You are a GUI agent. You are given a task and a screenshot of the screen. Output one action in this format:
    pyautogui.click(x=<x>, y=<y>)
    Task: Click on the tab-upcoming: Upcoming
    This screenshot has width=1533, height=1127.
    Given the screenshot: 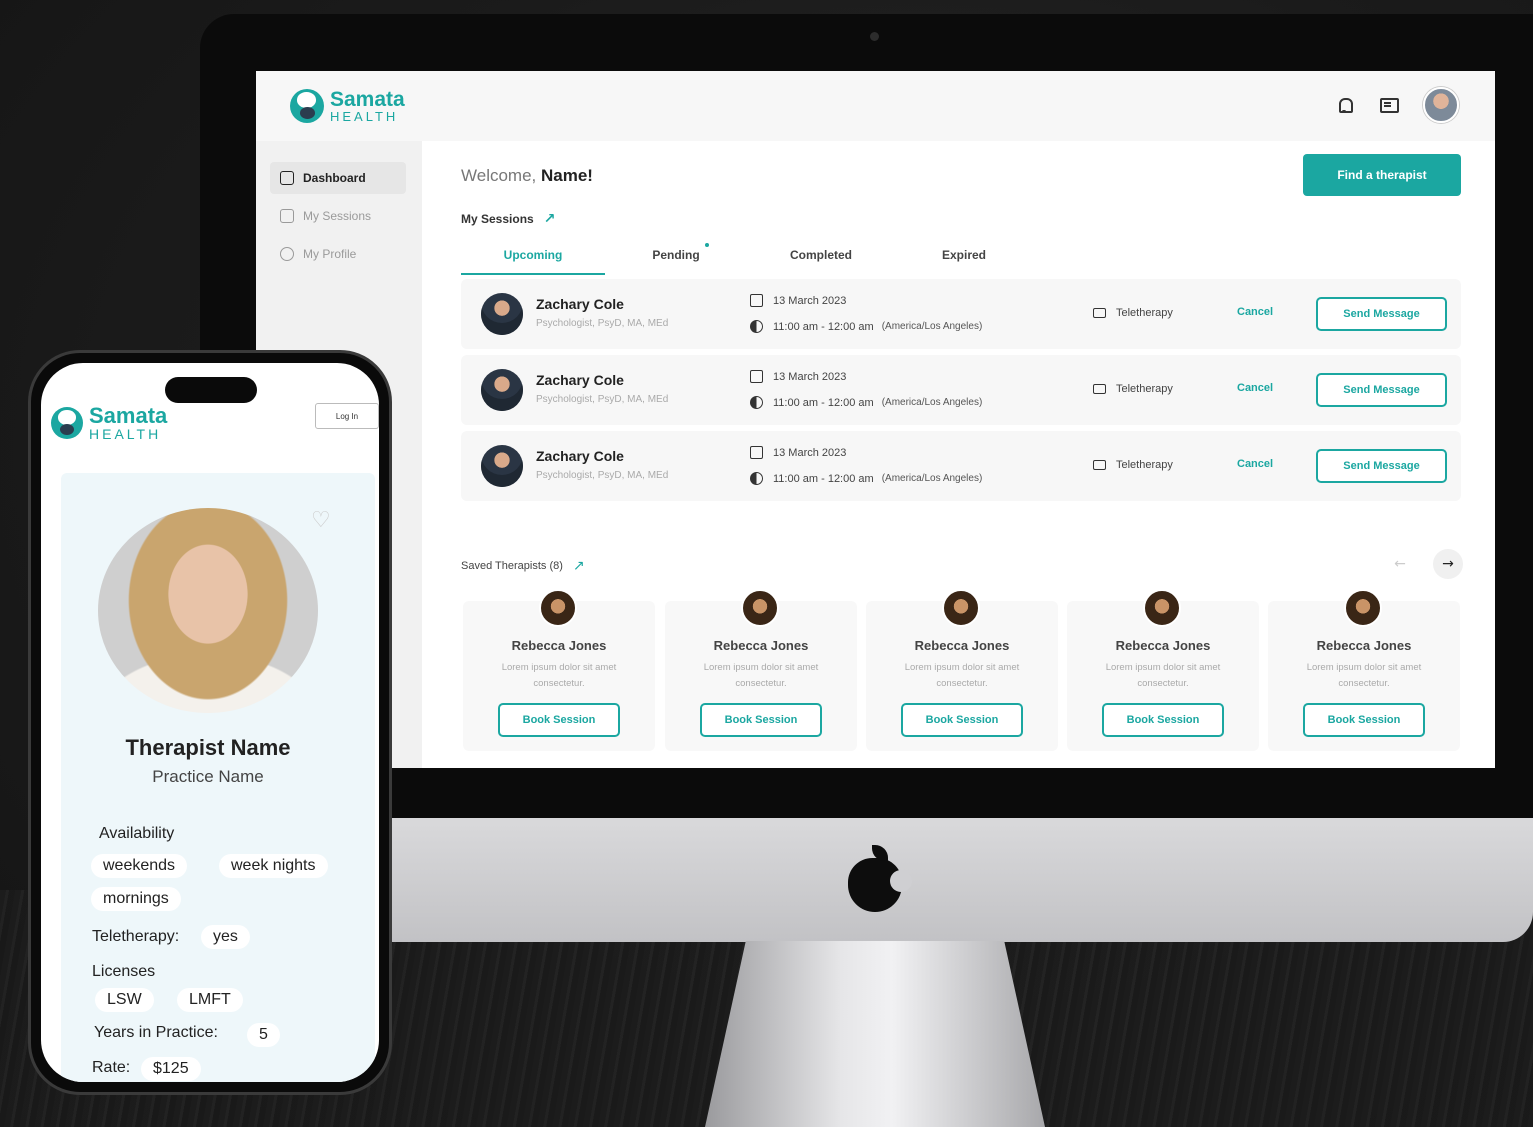 What is the action you would take?
    pyautogui.click(x=533, y=258)
    